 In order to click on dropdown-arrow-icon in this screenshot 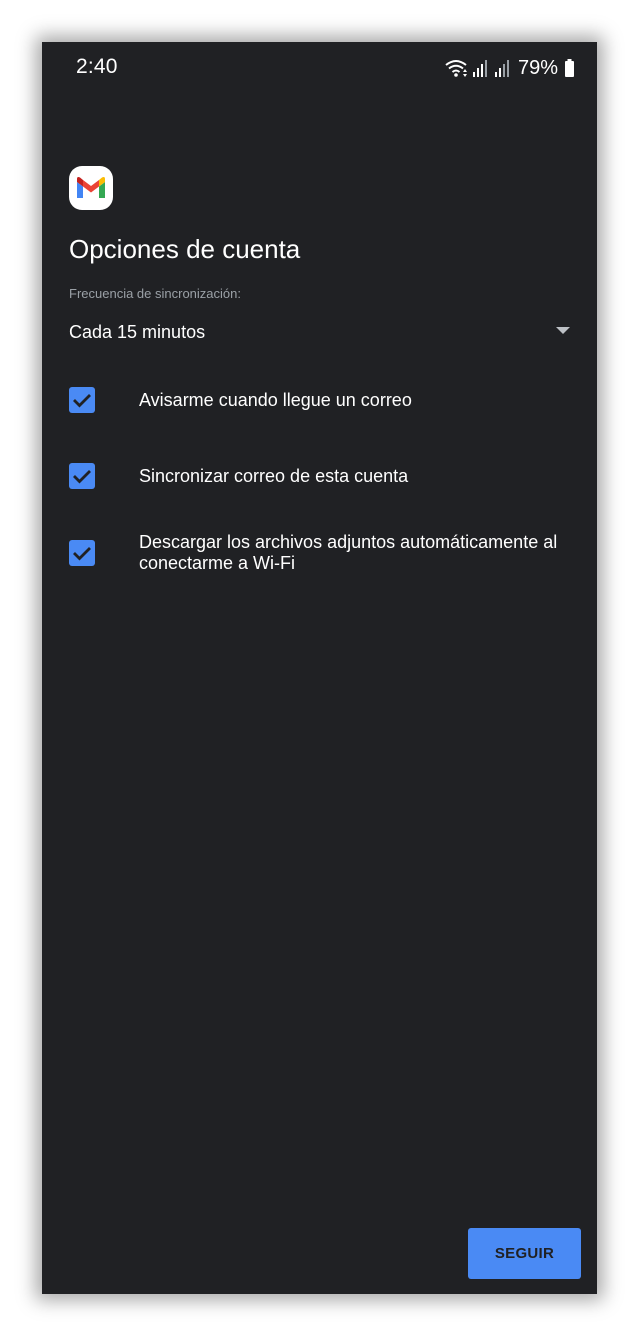, I will do `click(563, 332)`.